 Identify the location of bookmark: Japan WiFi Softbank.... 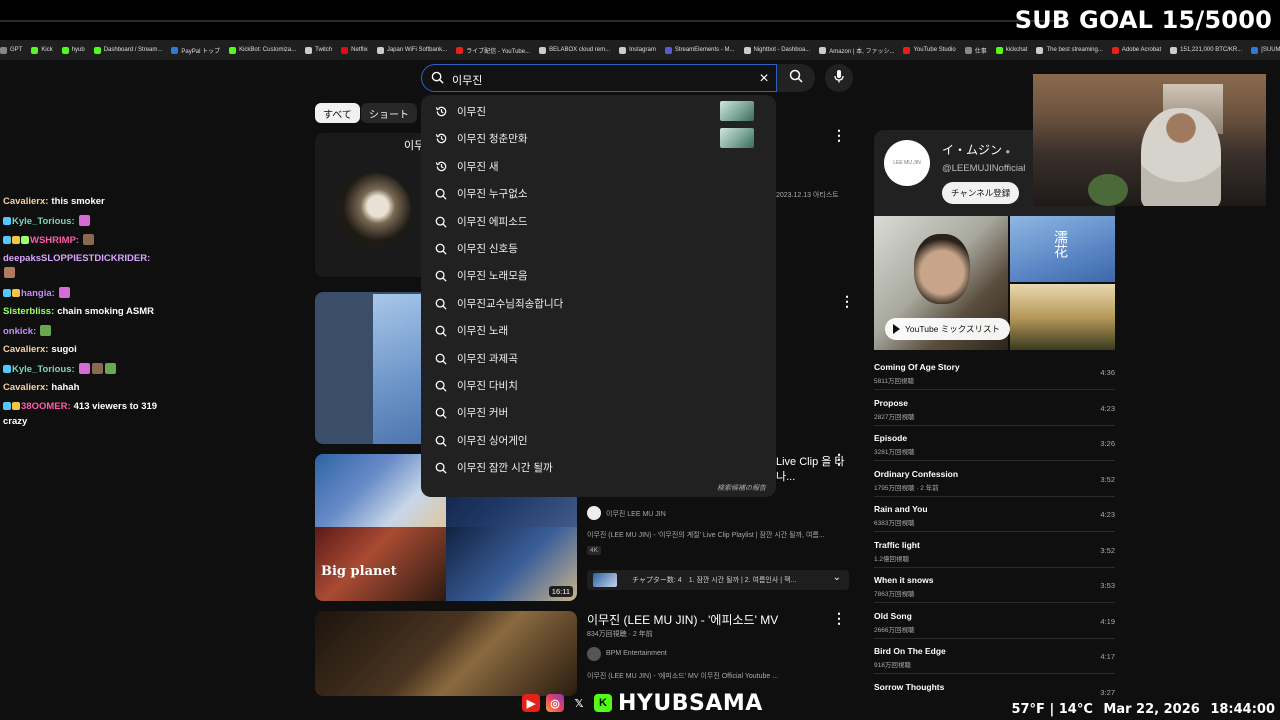
(411, 50).